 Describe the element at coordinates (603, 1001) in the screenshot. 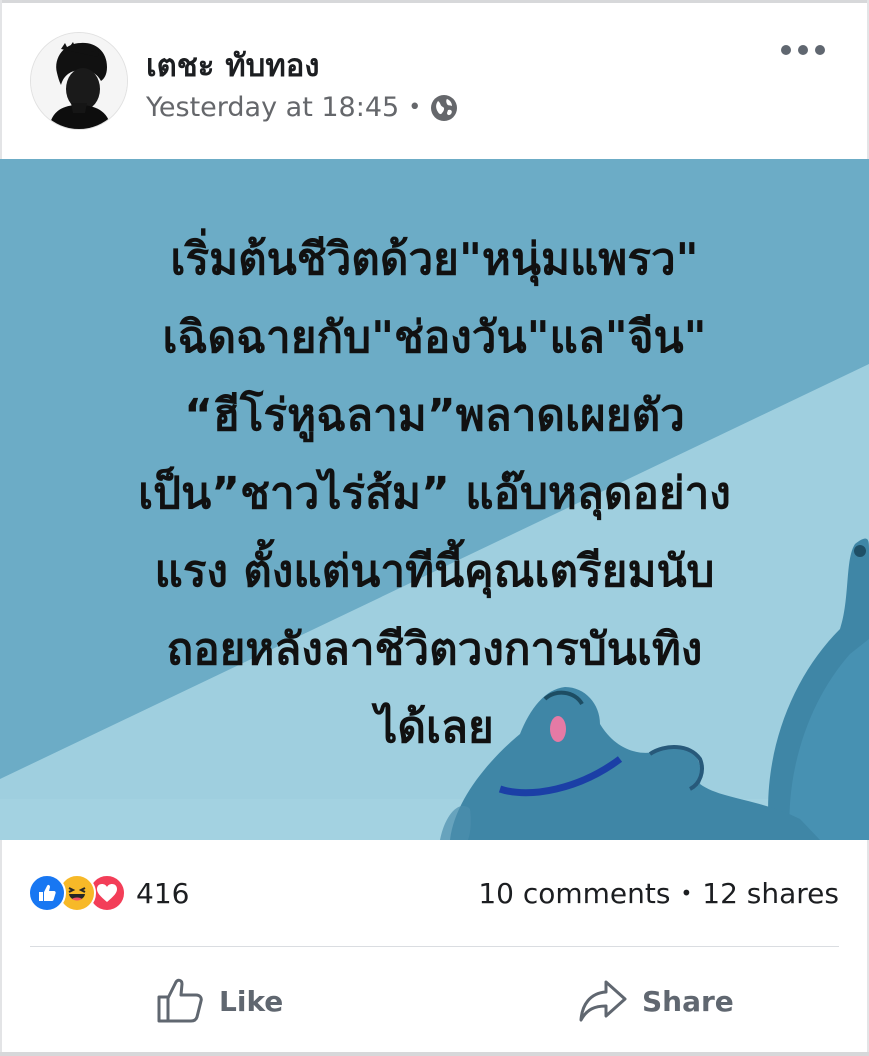

I see `share-arrow-icon` at that location.